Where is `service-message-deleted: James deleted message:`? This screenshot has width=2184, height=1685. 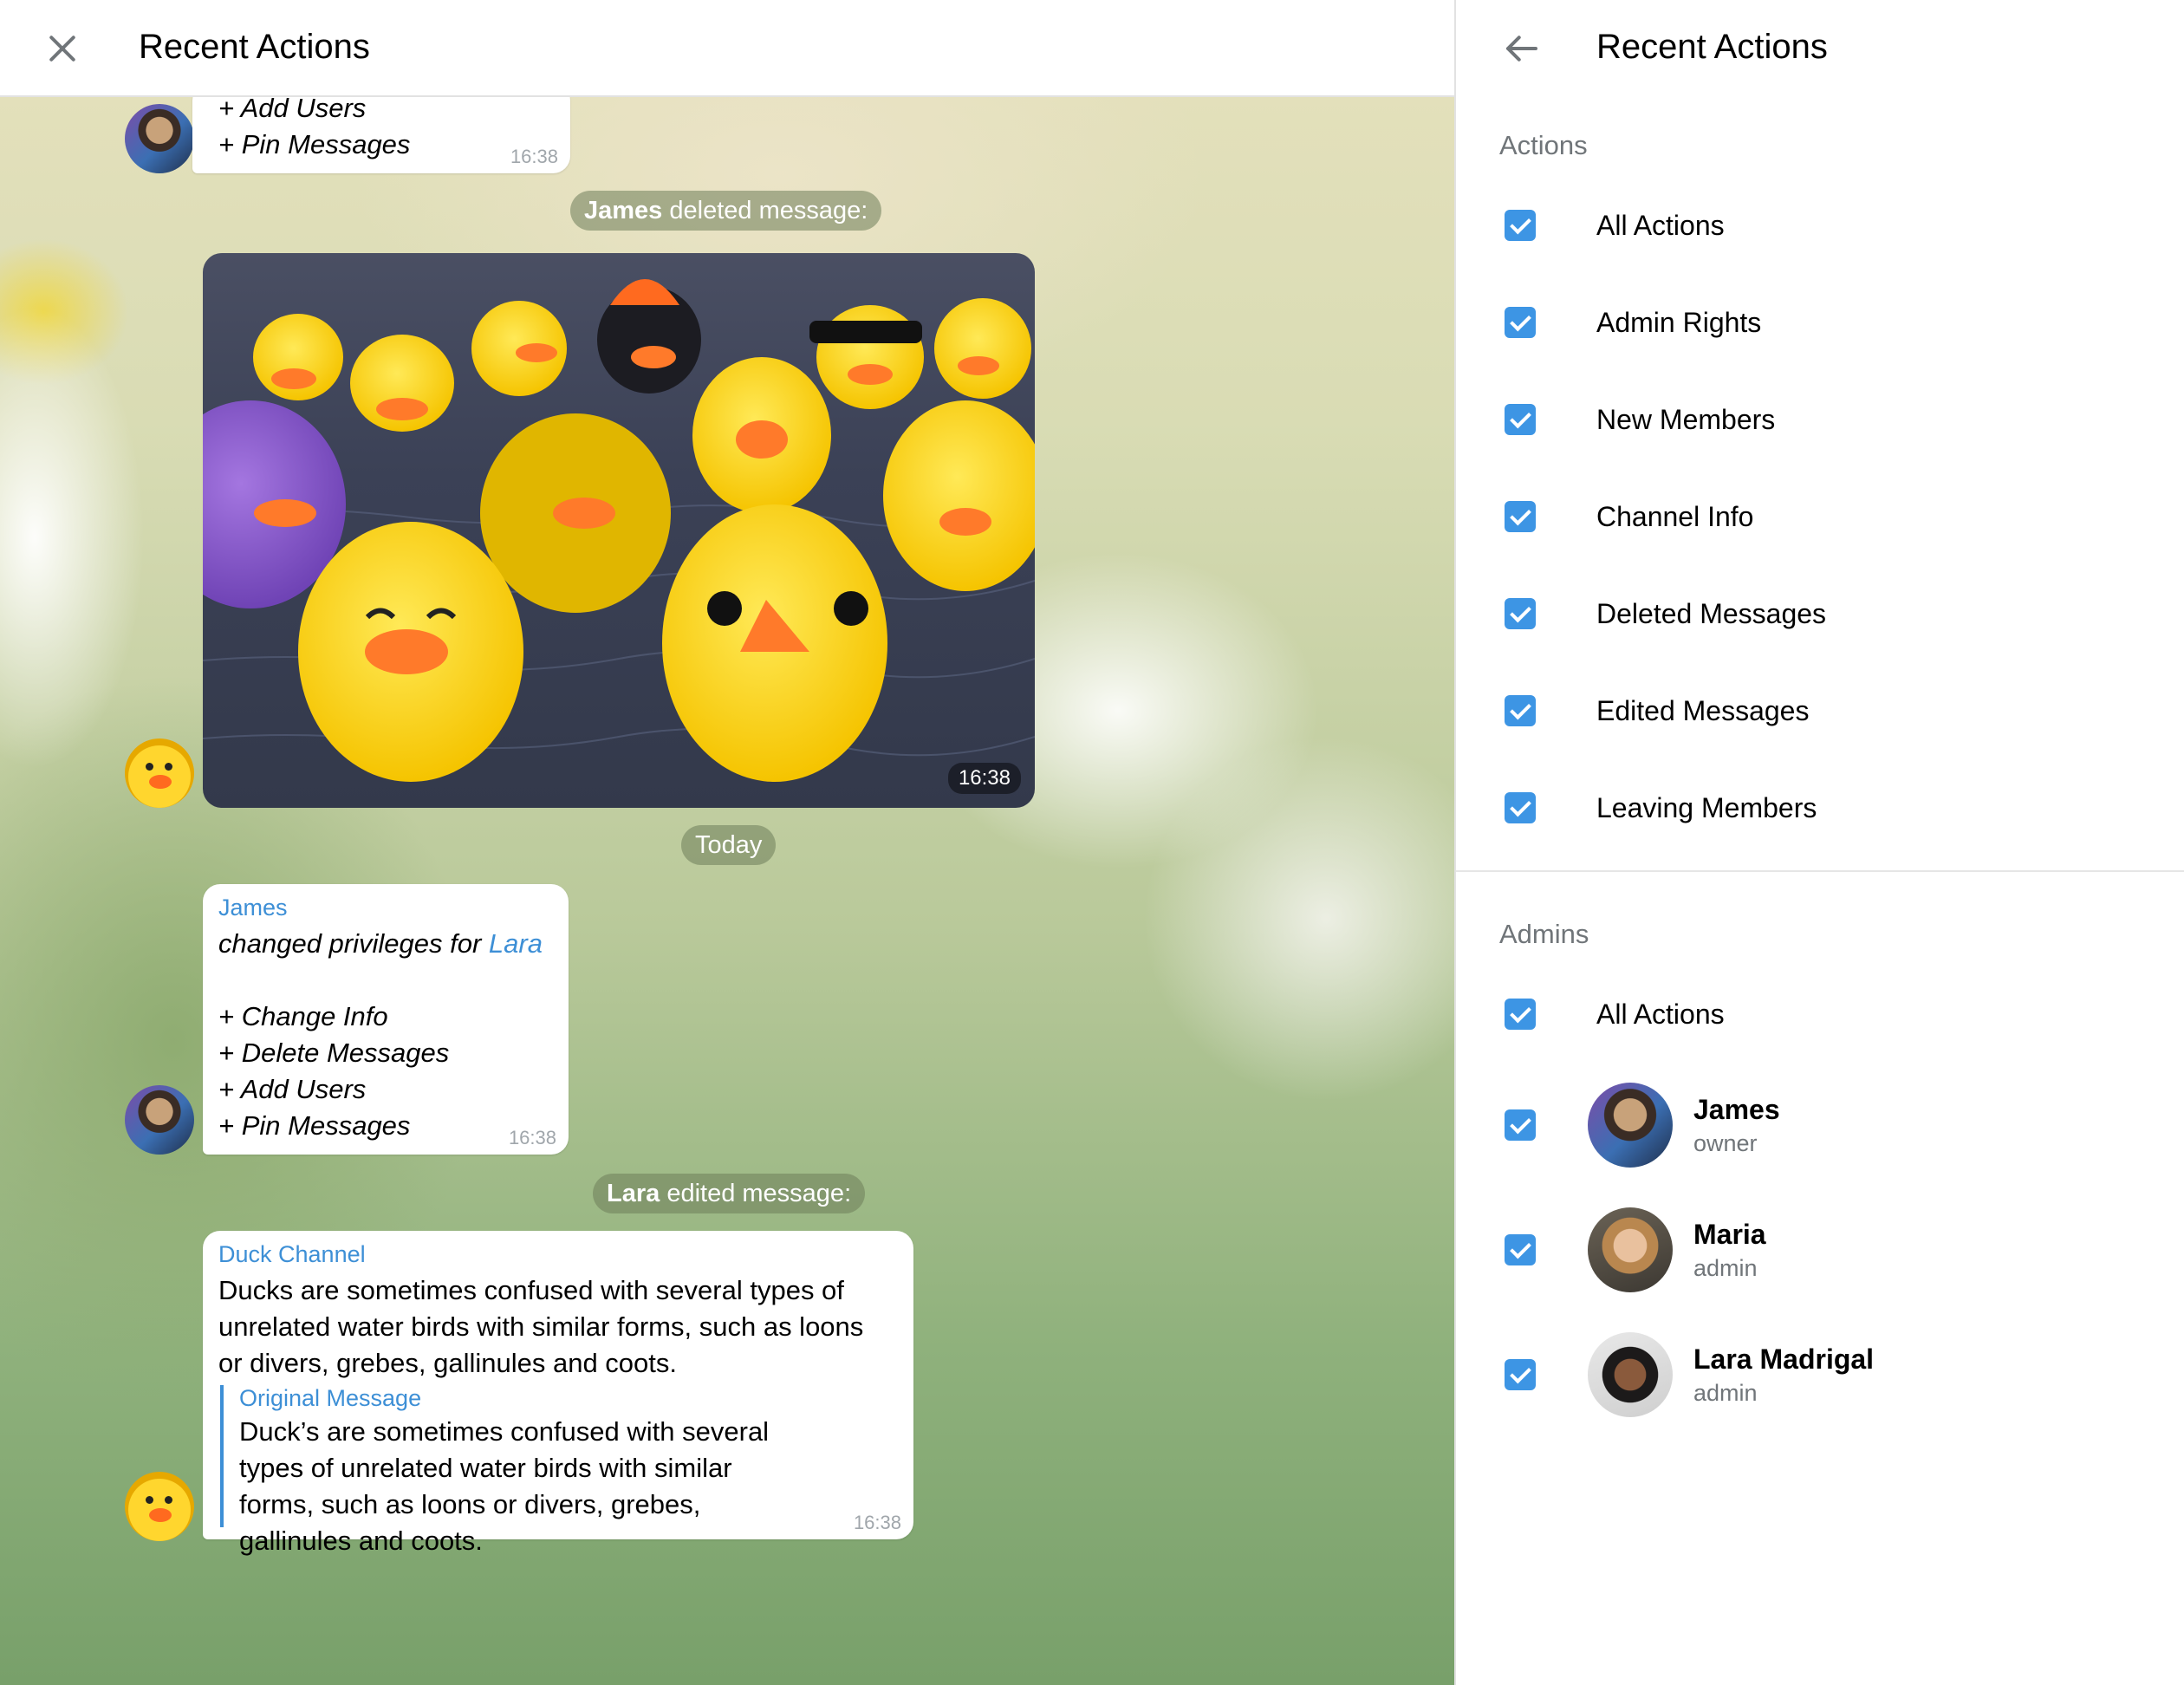
service-message-deleted: James deleted message: is located at coordinates (726, 211).